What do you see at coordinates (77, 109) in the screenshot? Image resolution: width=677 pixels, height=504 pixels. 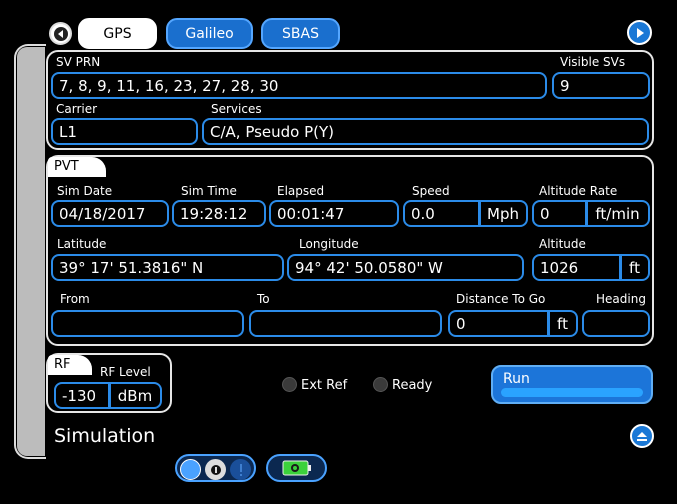 I see `carrier-label: Carrier` at bounding box center [77, 109].